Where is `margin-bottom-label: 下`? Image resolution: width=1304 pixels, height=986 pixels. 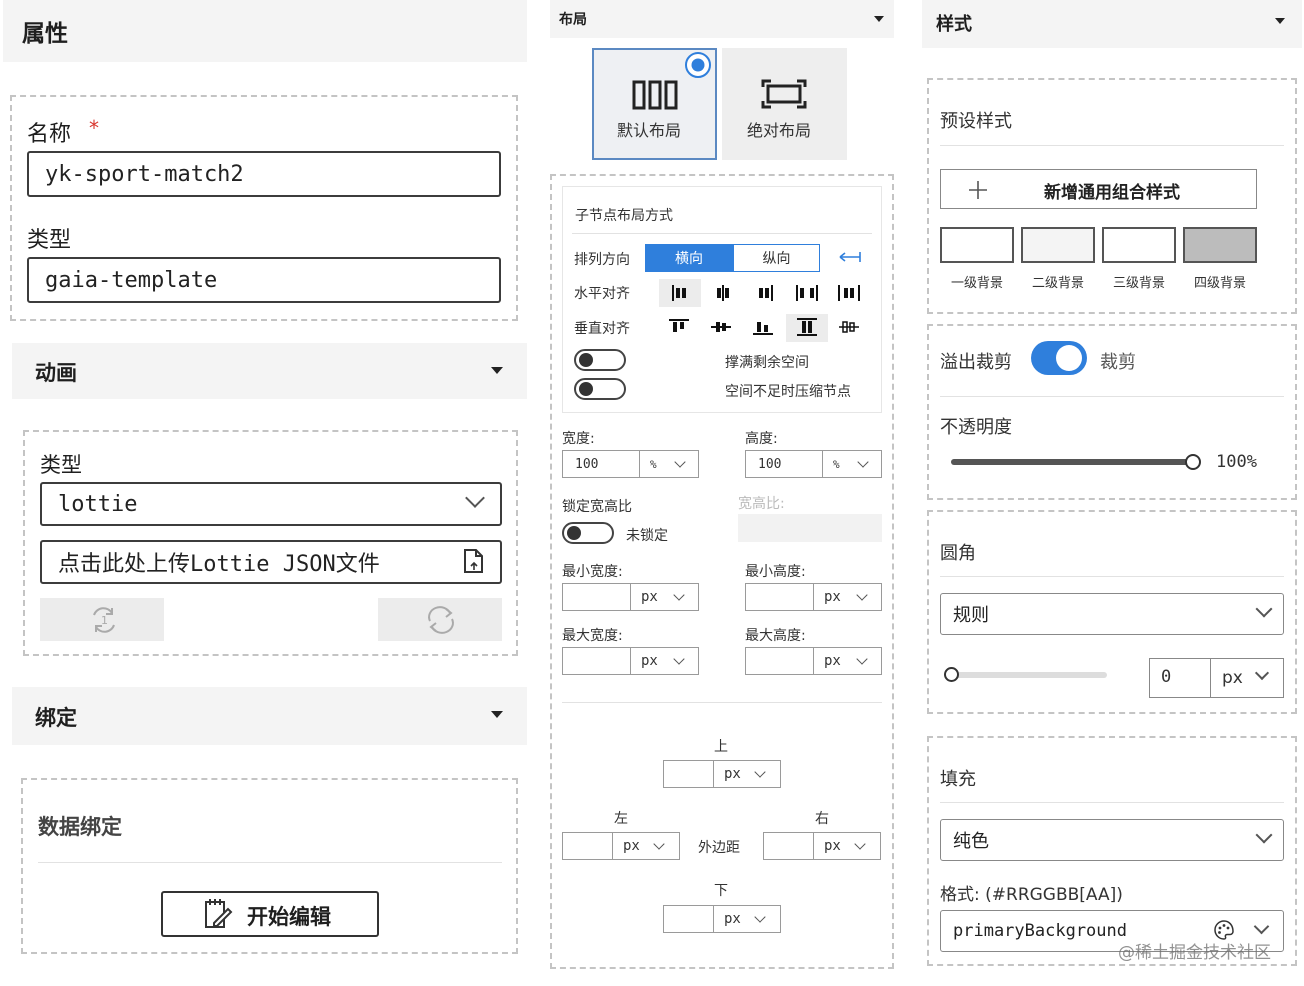 margin-bottom-label: 下 is located at coordinates (721, 891).